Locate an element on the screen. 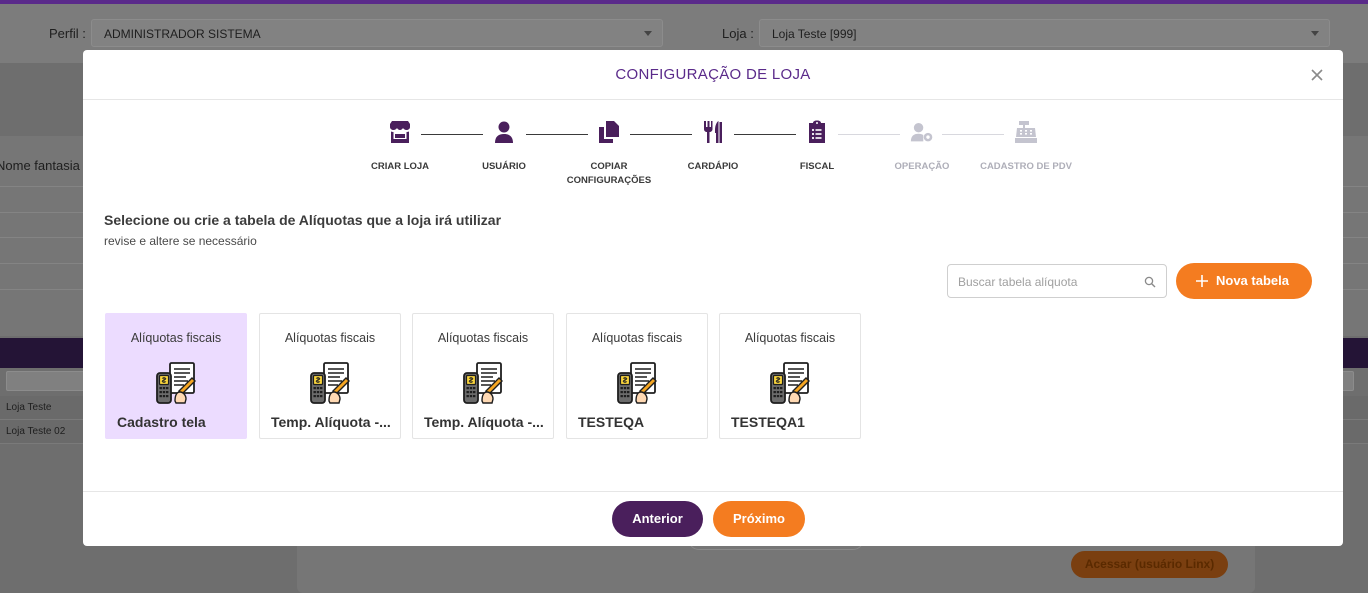 This screenshot has height=593, width=1368. modal-title: CONFIGURAÇÃO DE LOJA is located at coordinates (713, 74).